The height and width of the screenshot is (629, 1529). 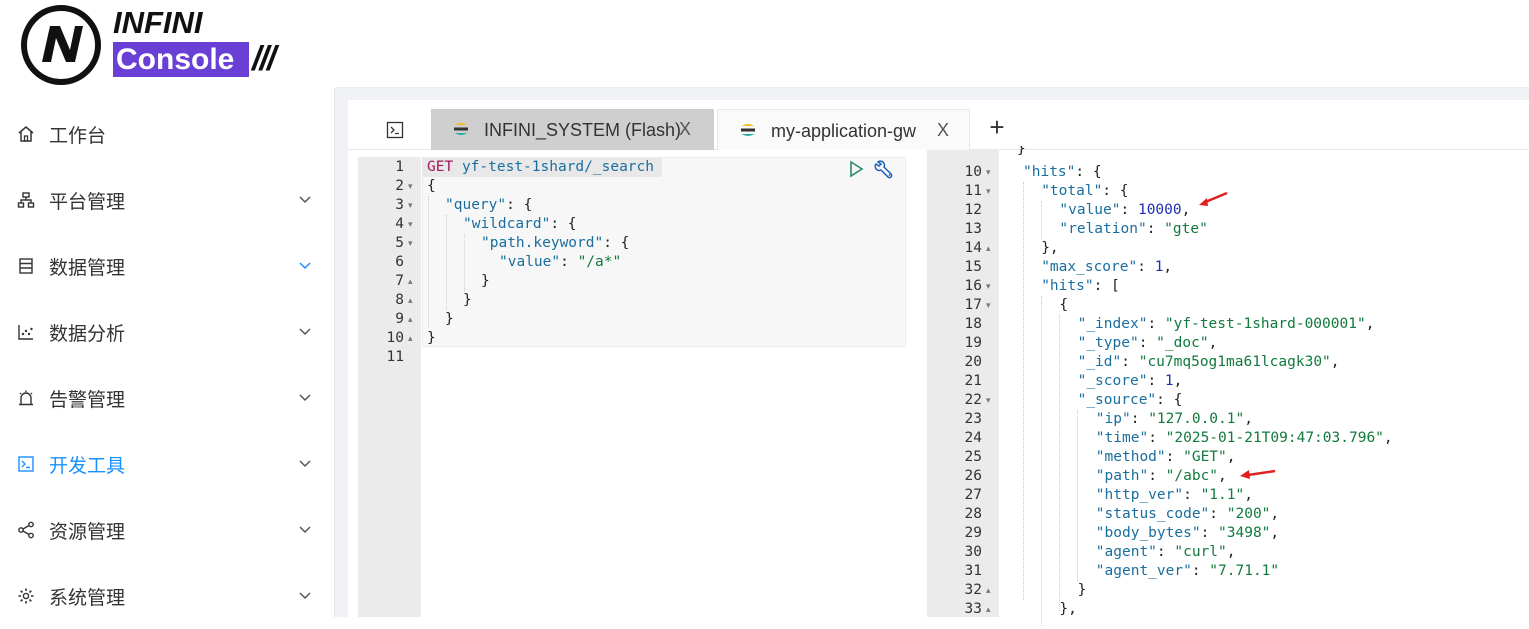 I want to click on json-string: "127.0.0.1", so click(x=1196, y=419).